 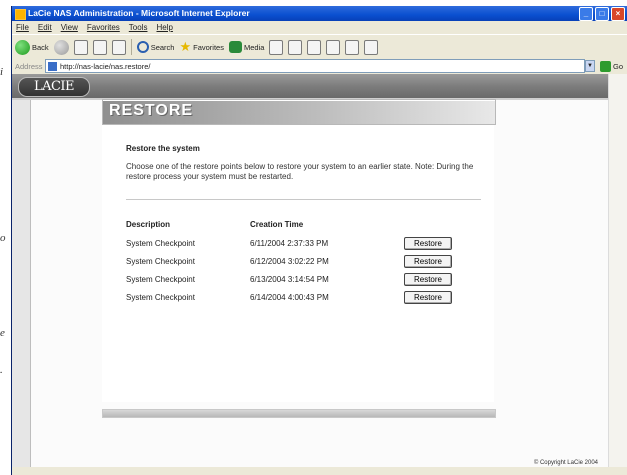 I want to click on messenger-icon, so click(x=371, y=47).